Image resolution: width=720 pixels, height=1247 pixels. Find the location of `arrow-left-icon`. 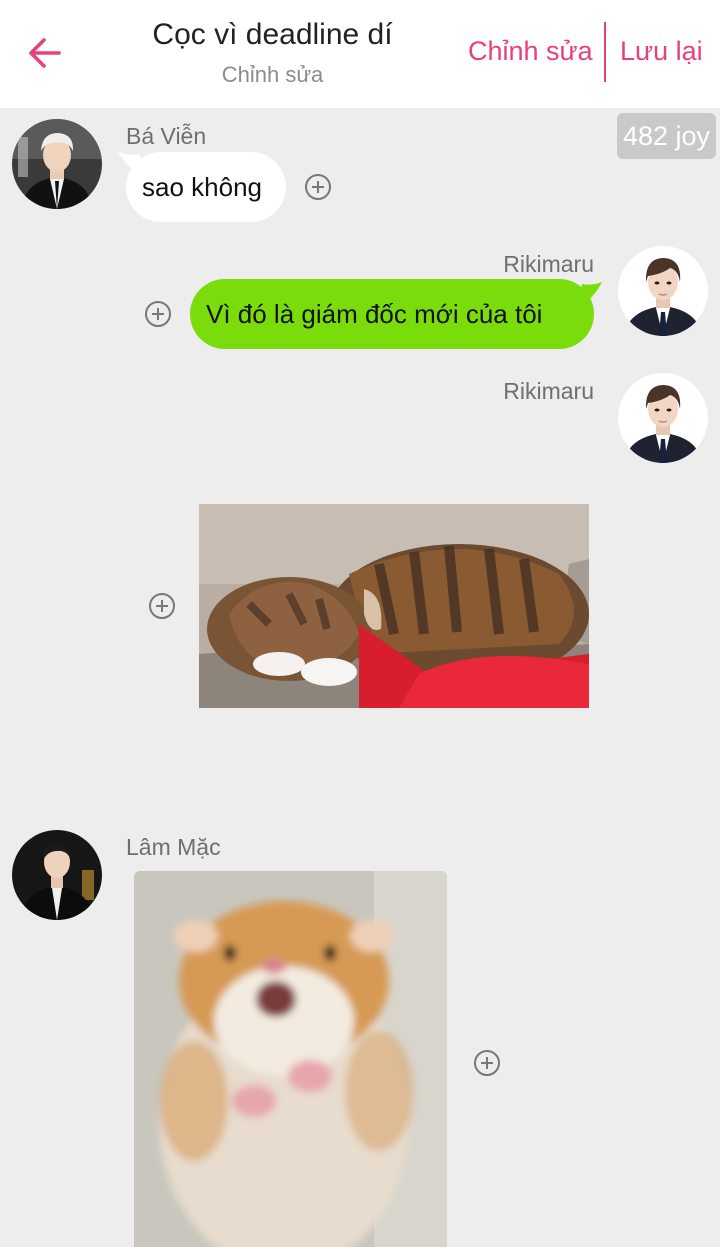

arrow-left-icon is located at coordinates (45, 53).